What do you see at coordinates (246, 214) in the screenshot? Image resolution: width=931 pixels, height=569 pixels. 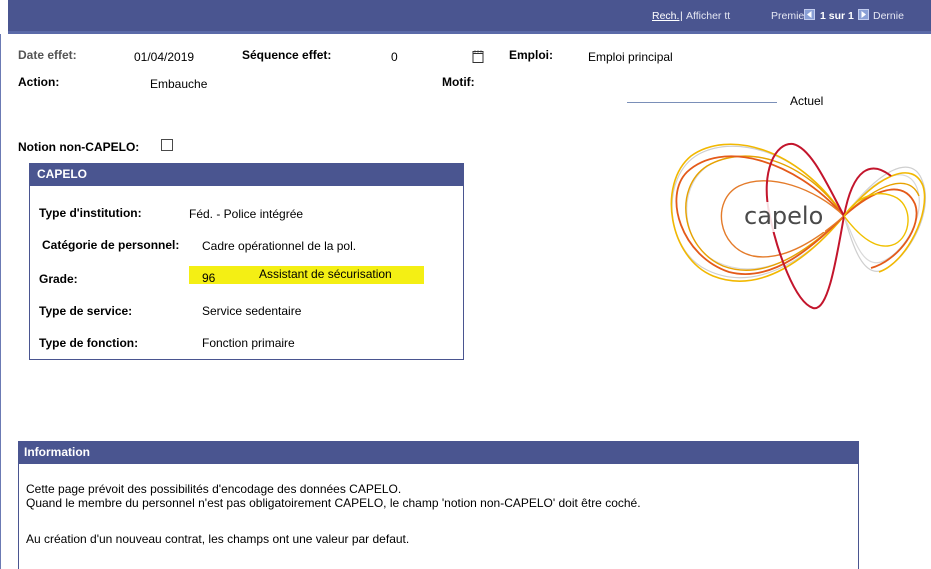 I see `type-institution-value: Féd. - Police intégrée` at bounding box center [246, 214].